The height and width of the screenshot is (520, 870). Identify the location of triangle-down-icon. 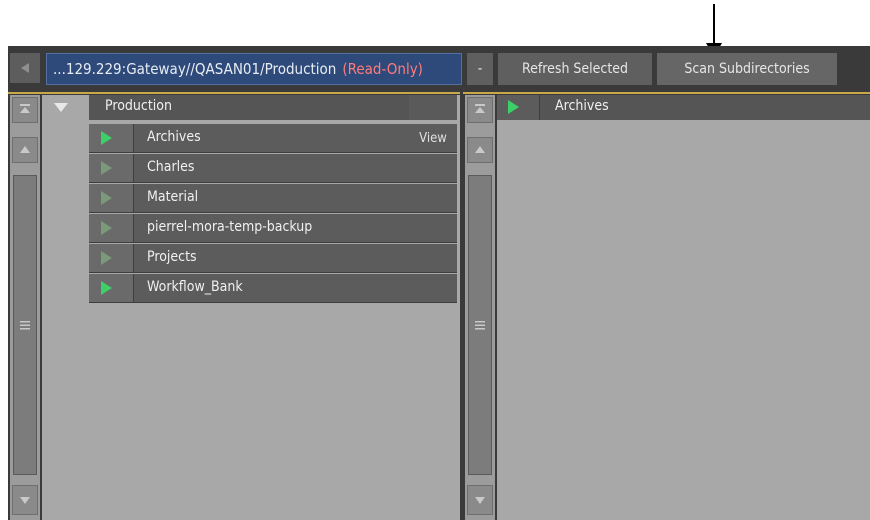
(61, 107).